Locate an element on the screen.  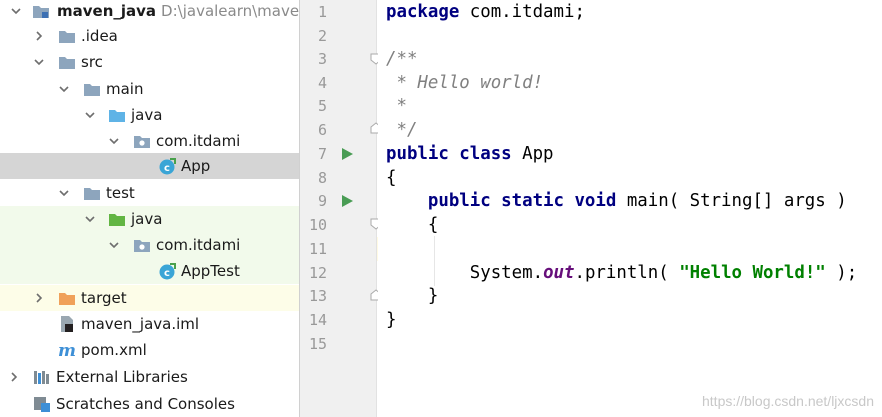
code-line-6: */ is located at coordinates (401, 130).